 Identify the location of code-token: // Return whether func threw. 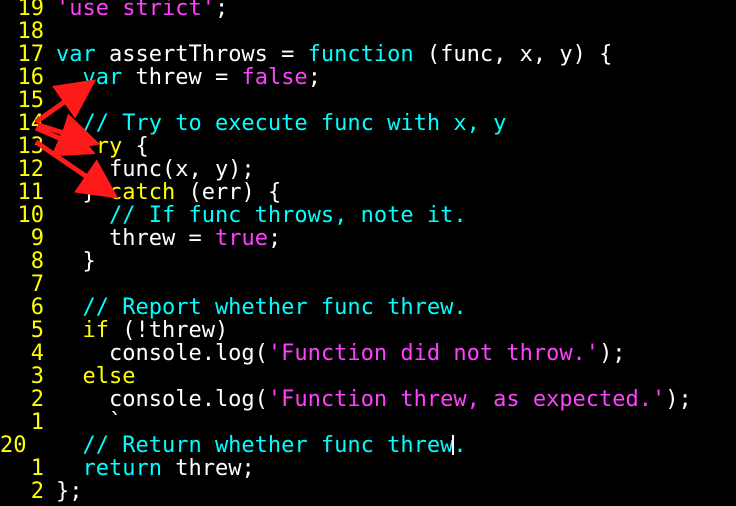
(255, 445).